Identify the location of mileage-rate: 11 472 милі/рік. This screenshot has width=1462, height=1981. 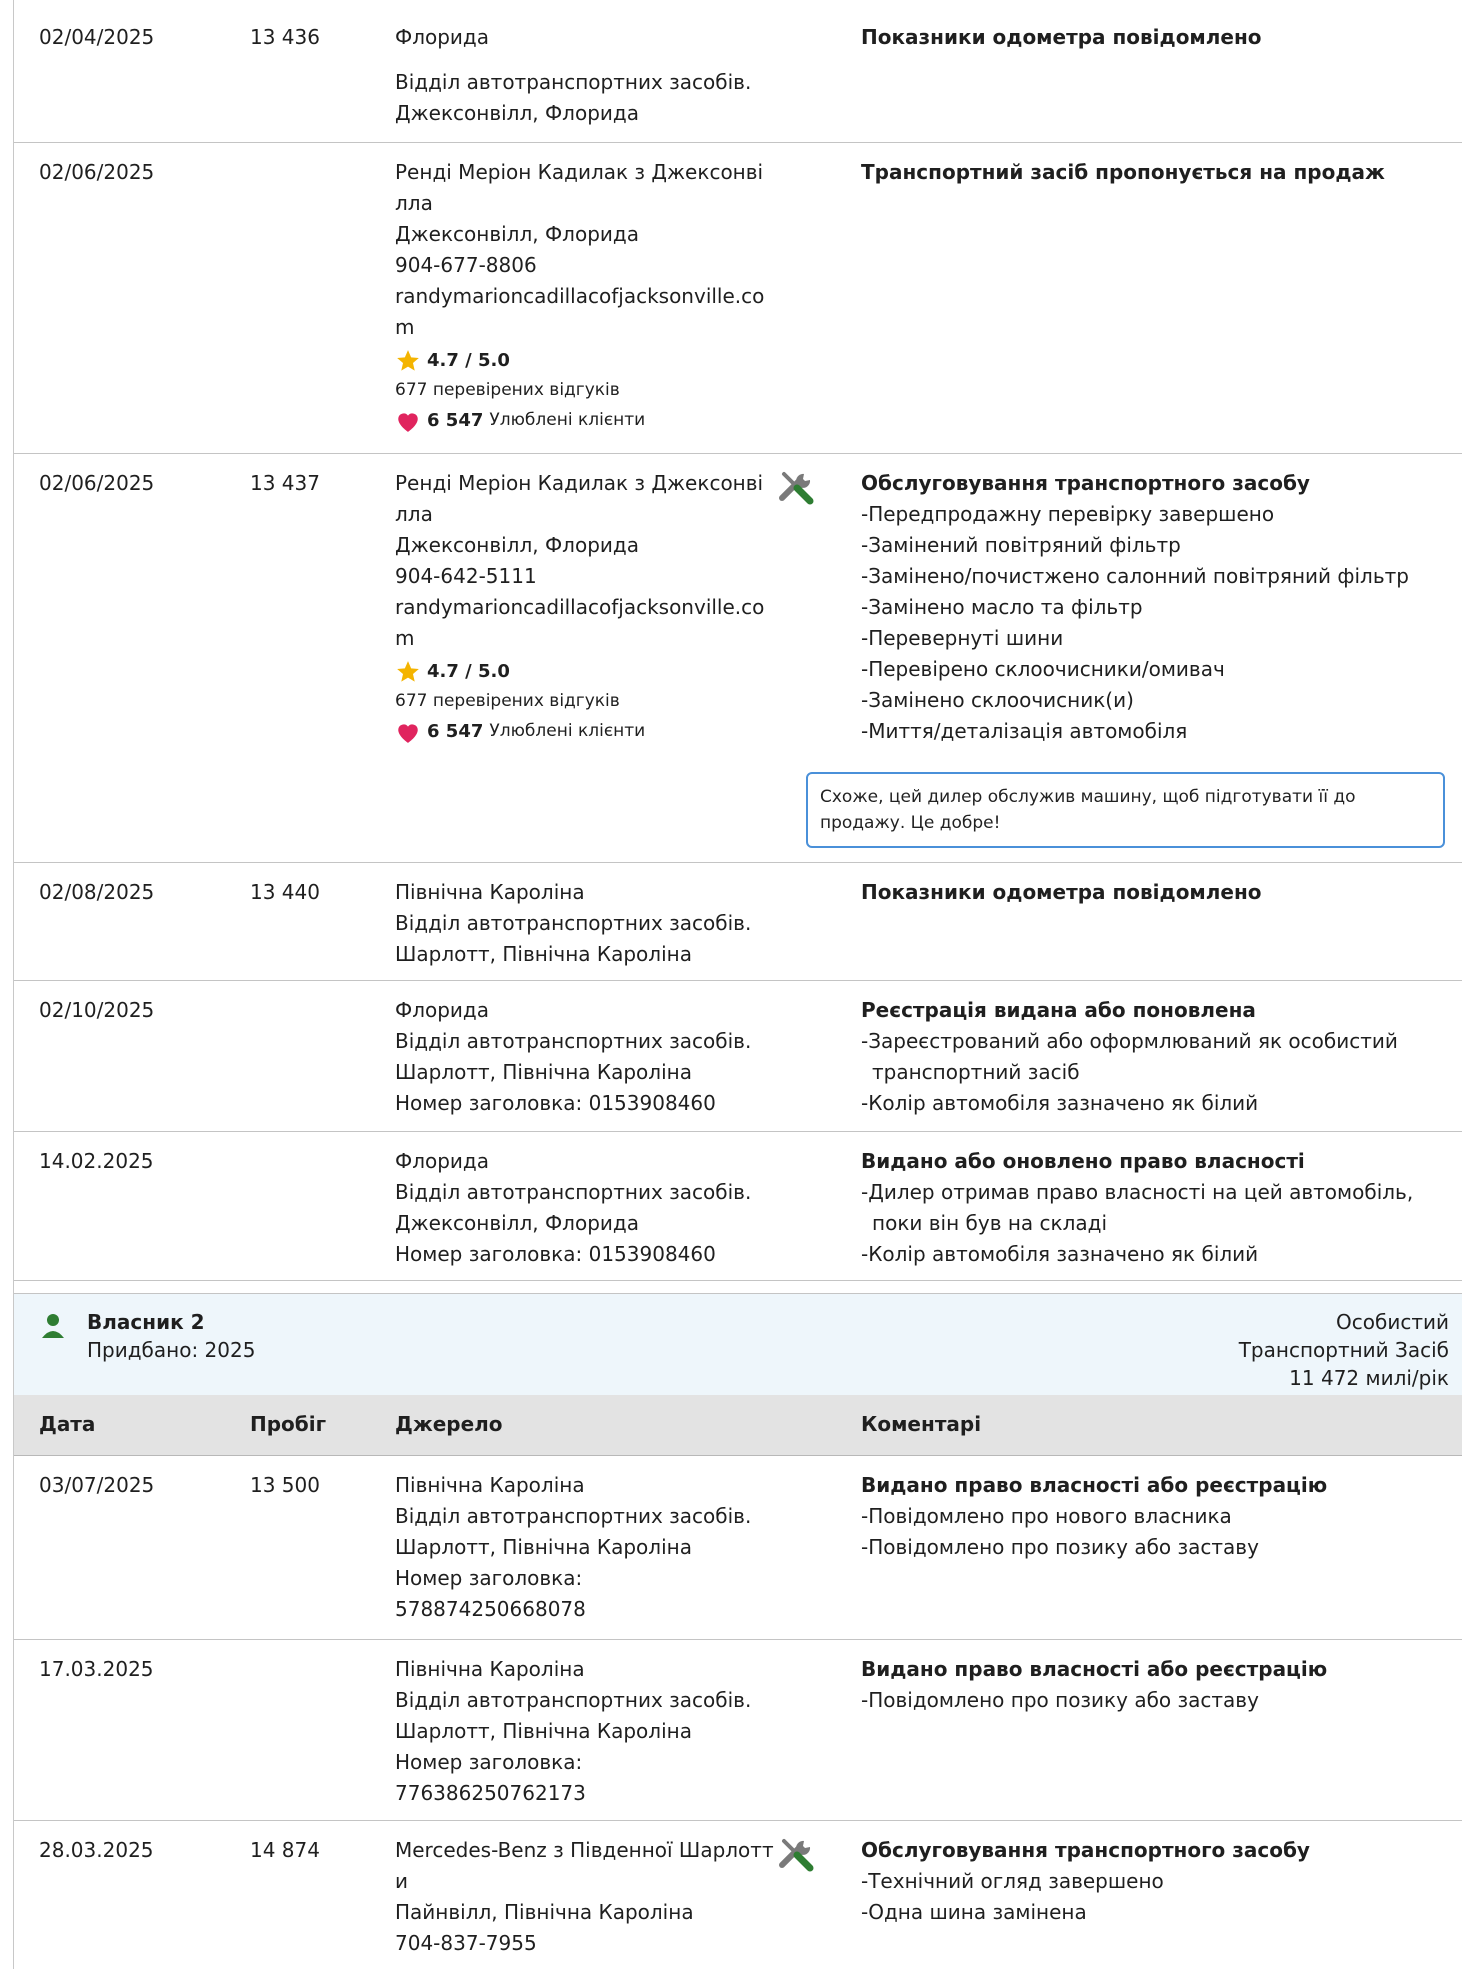
(1369, 1378).